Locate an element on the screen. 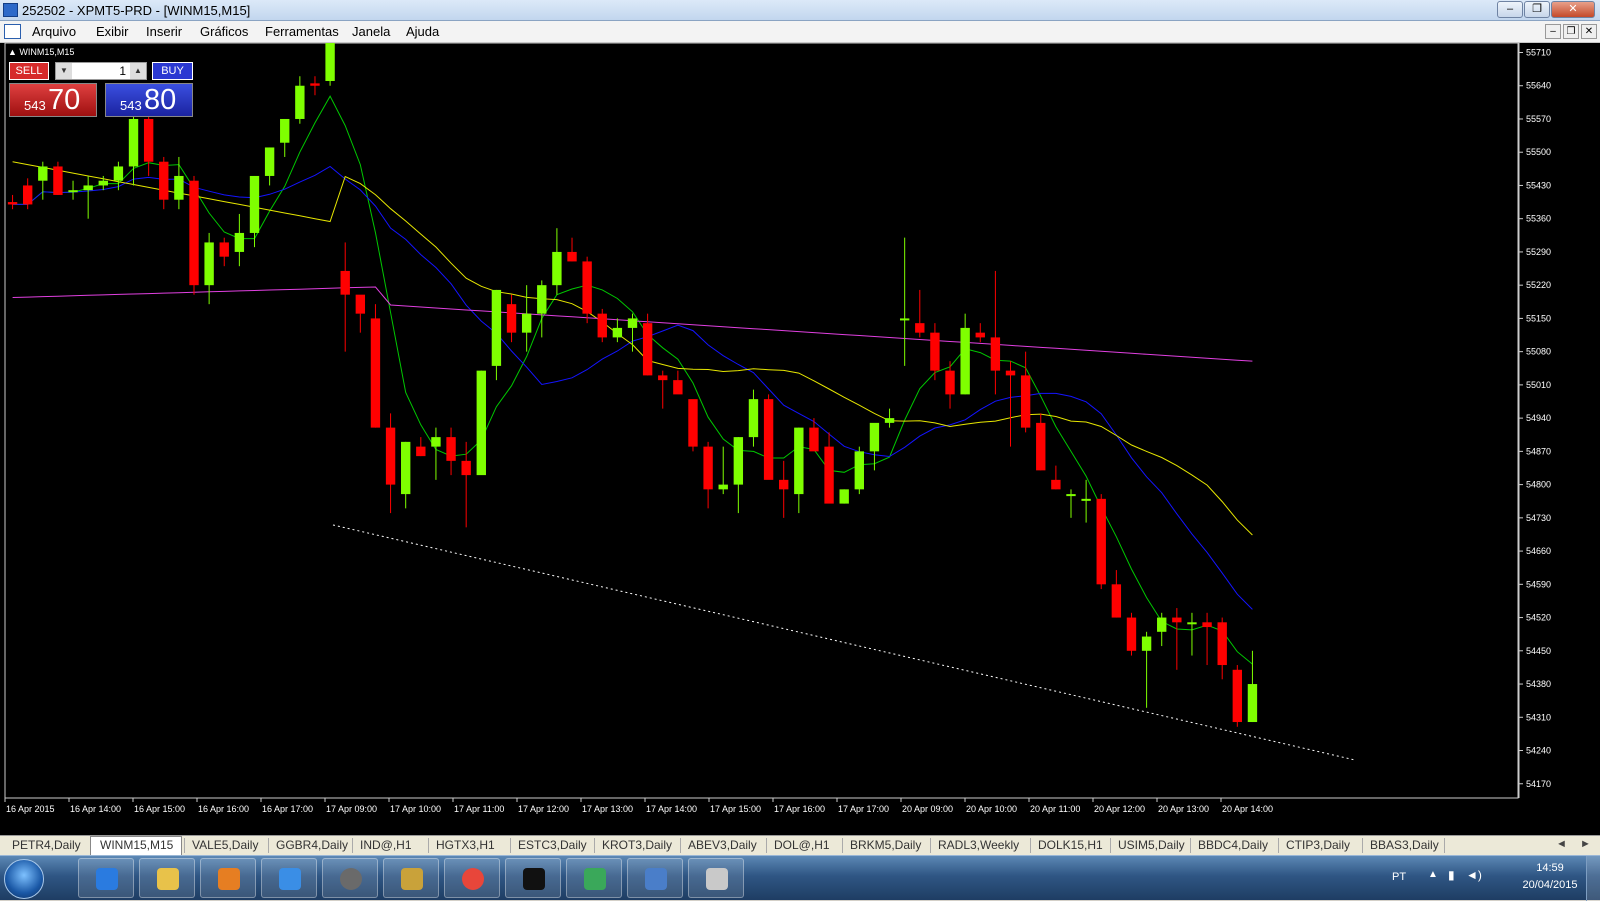 Image resolution: width=1600 pixels, height=901 pixels. paint-icon is located at coordinates (717, 879).